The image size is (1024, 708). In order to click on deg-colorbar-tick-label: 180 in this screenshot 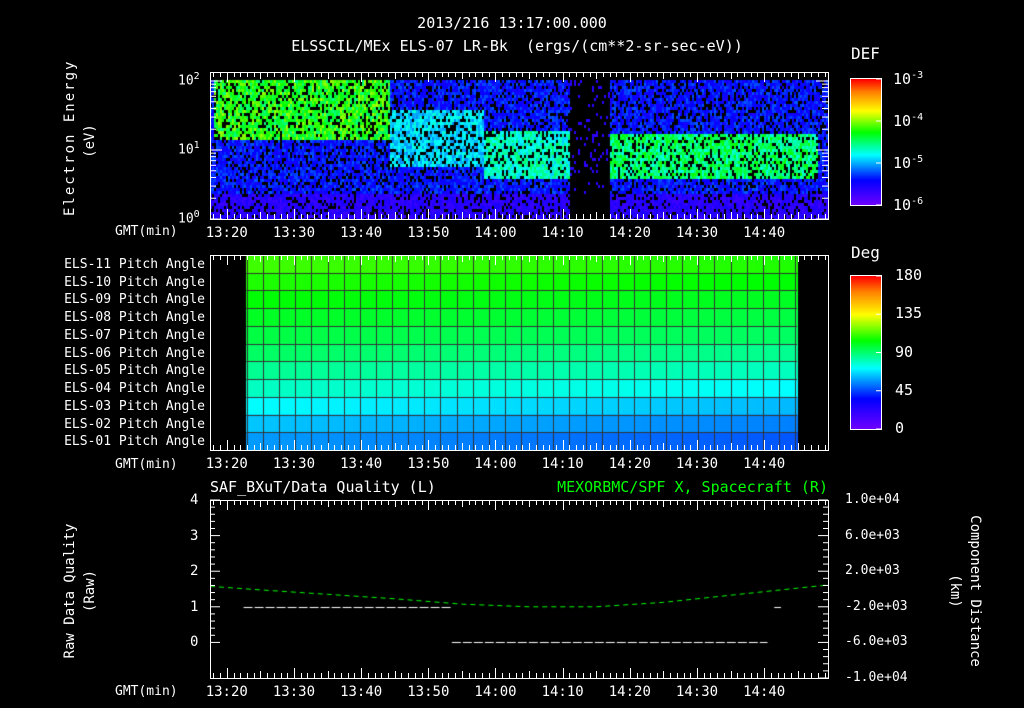, I will do `click(909, 275)`.